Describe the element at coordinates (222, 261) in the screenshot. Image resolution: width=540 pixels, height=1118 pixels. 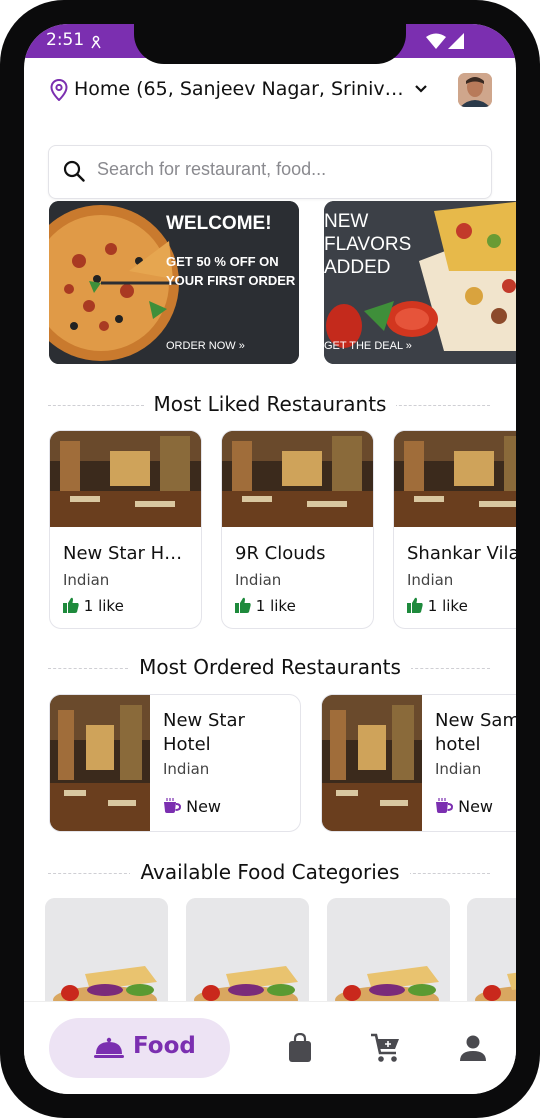
I see `banner-subtitle-line1: GET 50 % OFF ON` at that location.